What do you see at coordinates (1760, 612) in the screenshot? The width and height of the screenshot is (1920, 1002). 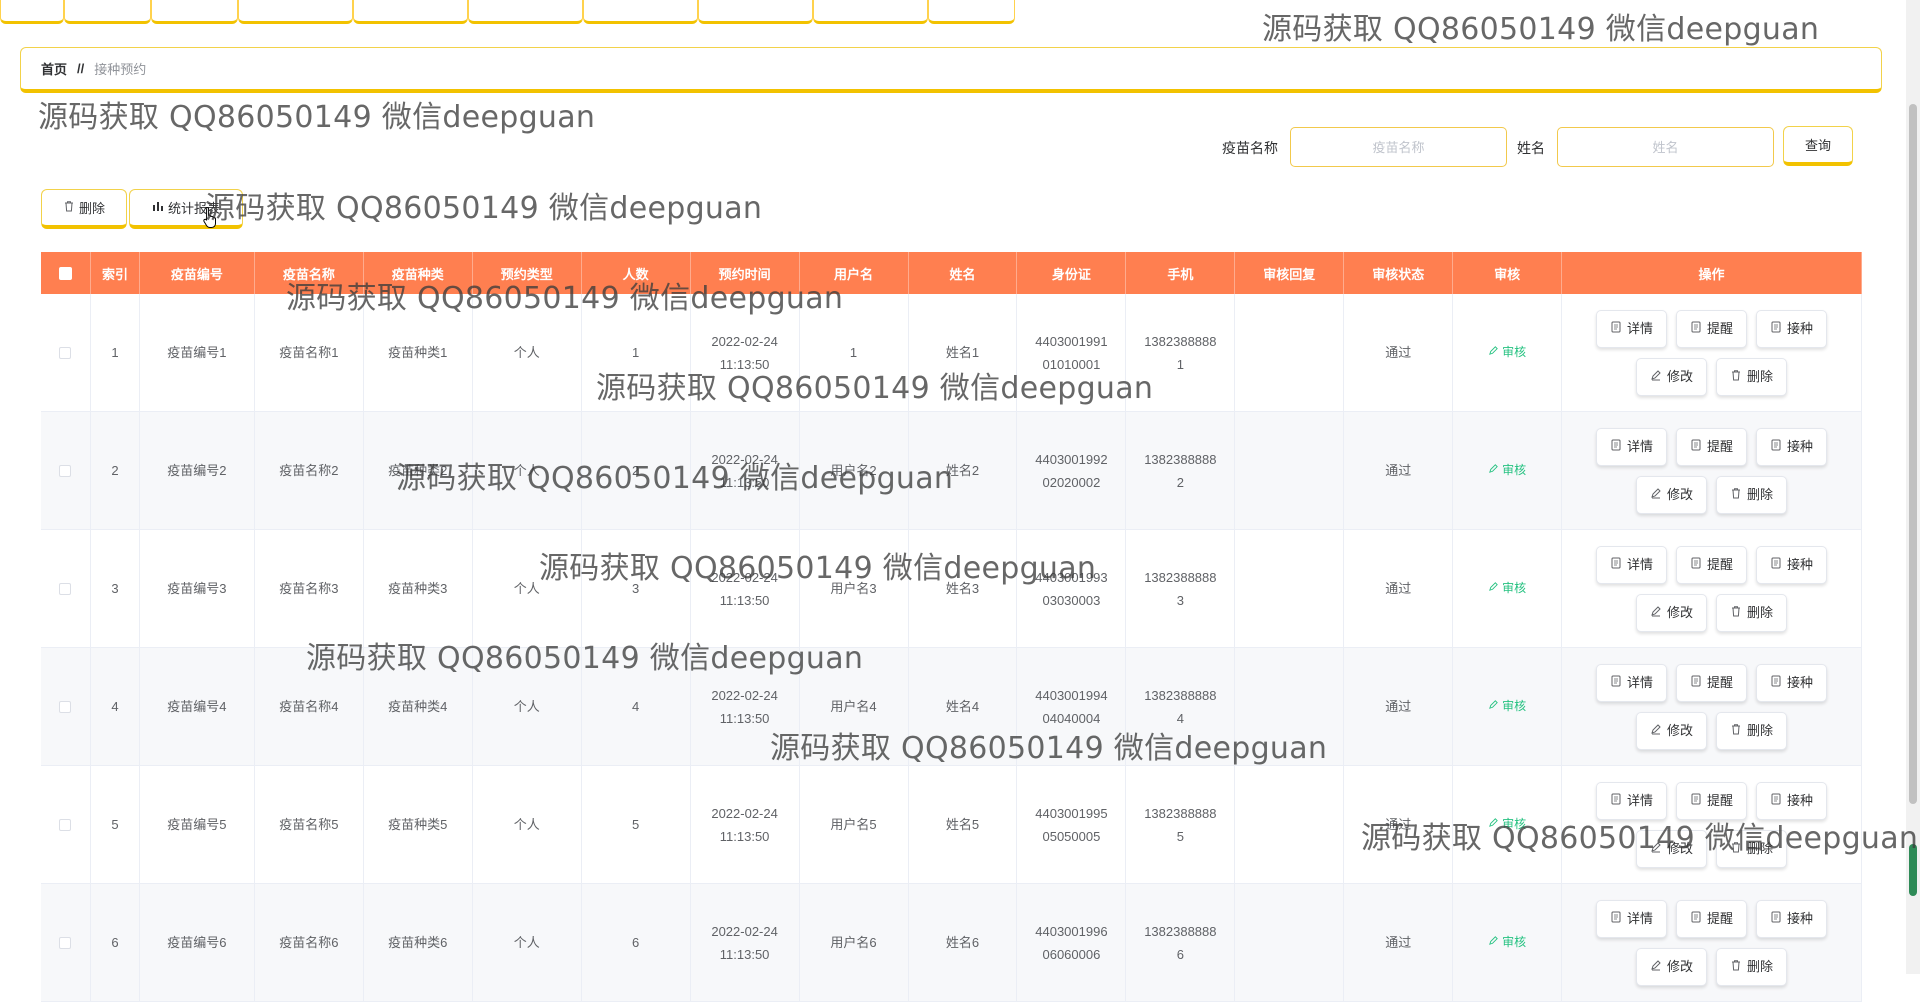 I see `delete-label: 删除` at bounding box center [1760, 612].